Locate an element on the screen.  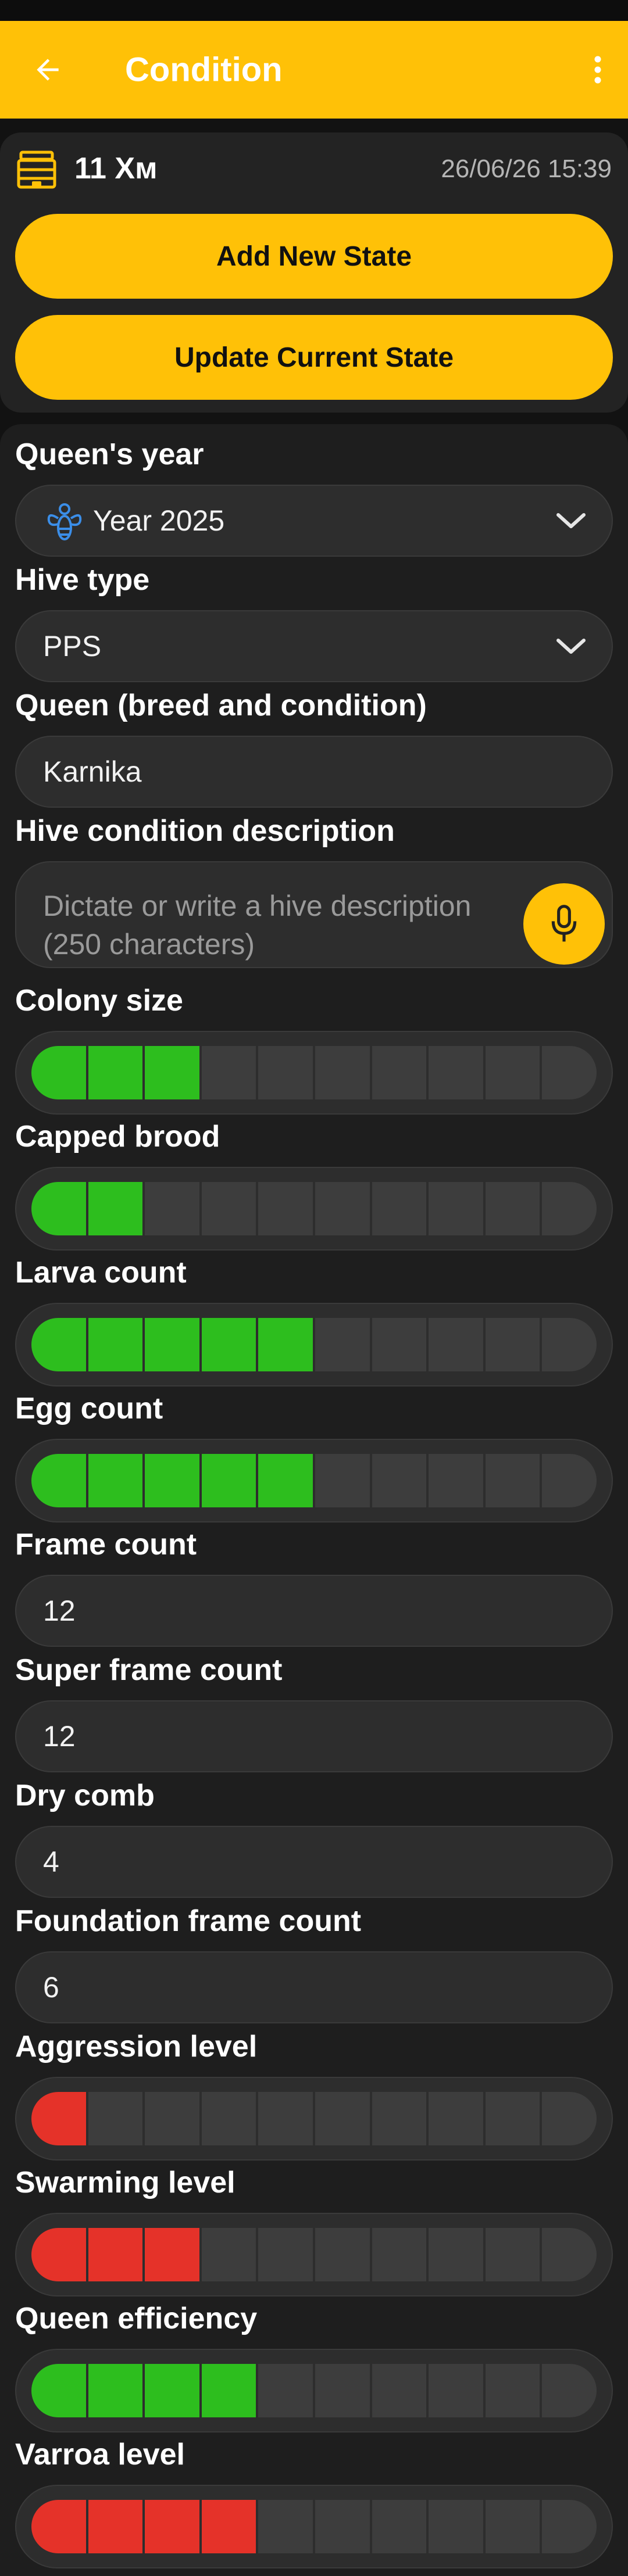
super-frame-count-input: 12 is located at coordinates (314, 1736).